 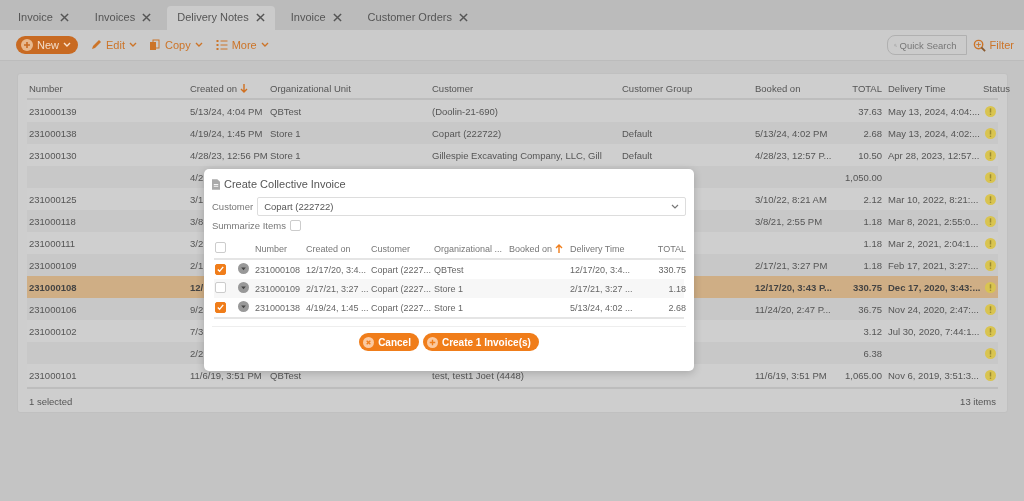 What do you see at coordinates (872, 199) in the screenshot?
I see `table-cell: 2.12` at bounding box center [872, 199].